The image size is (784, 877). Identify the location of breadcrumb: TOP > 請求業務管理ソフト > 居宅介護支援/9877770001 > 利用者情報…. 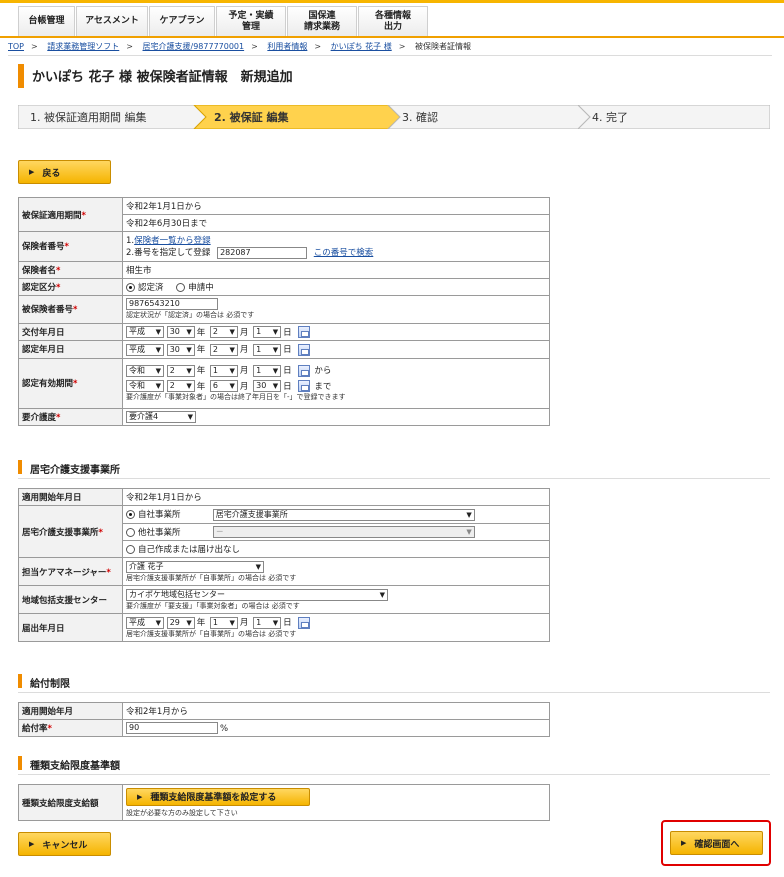
(239, 46).